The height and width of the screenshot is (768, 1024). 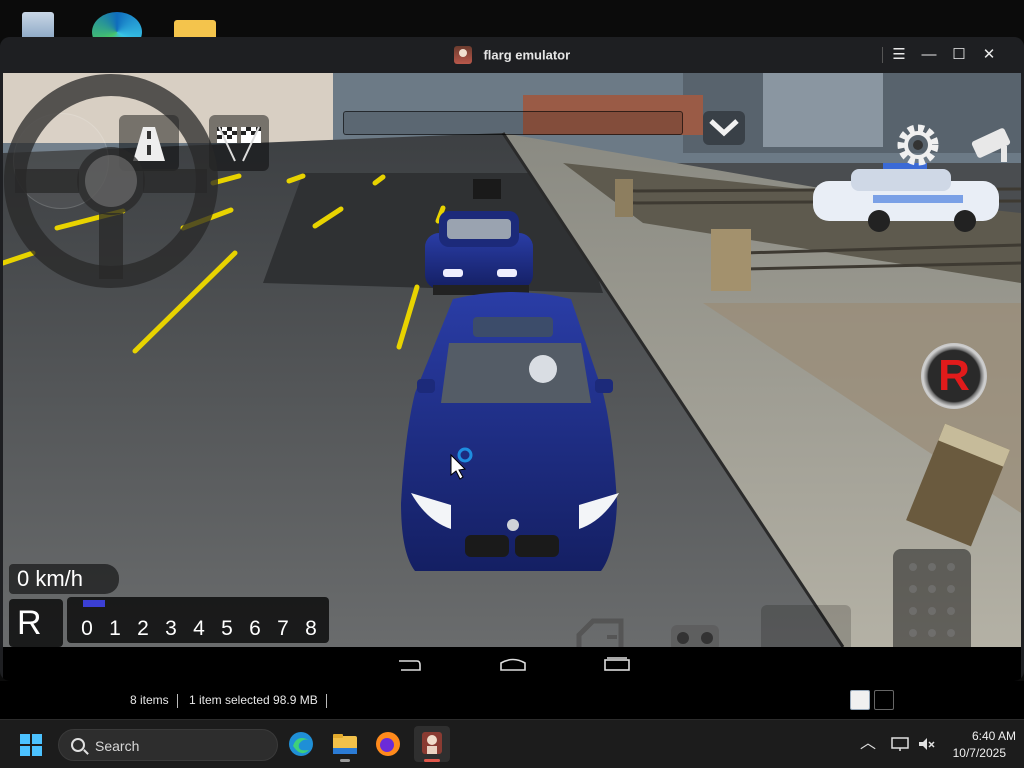 I want to click on flarg-emulator-icon, so click(x=432, y=744).